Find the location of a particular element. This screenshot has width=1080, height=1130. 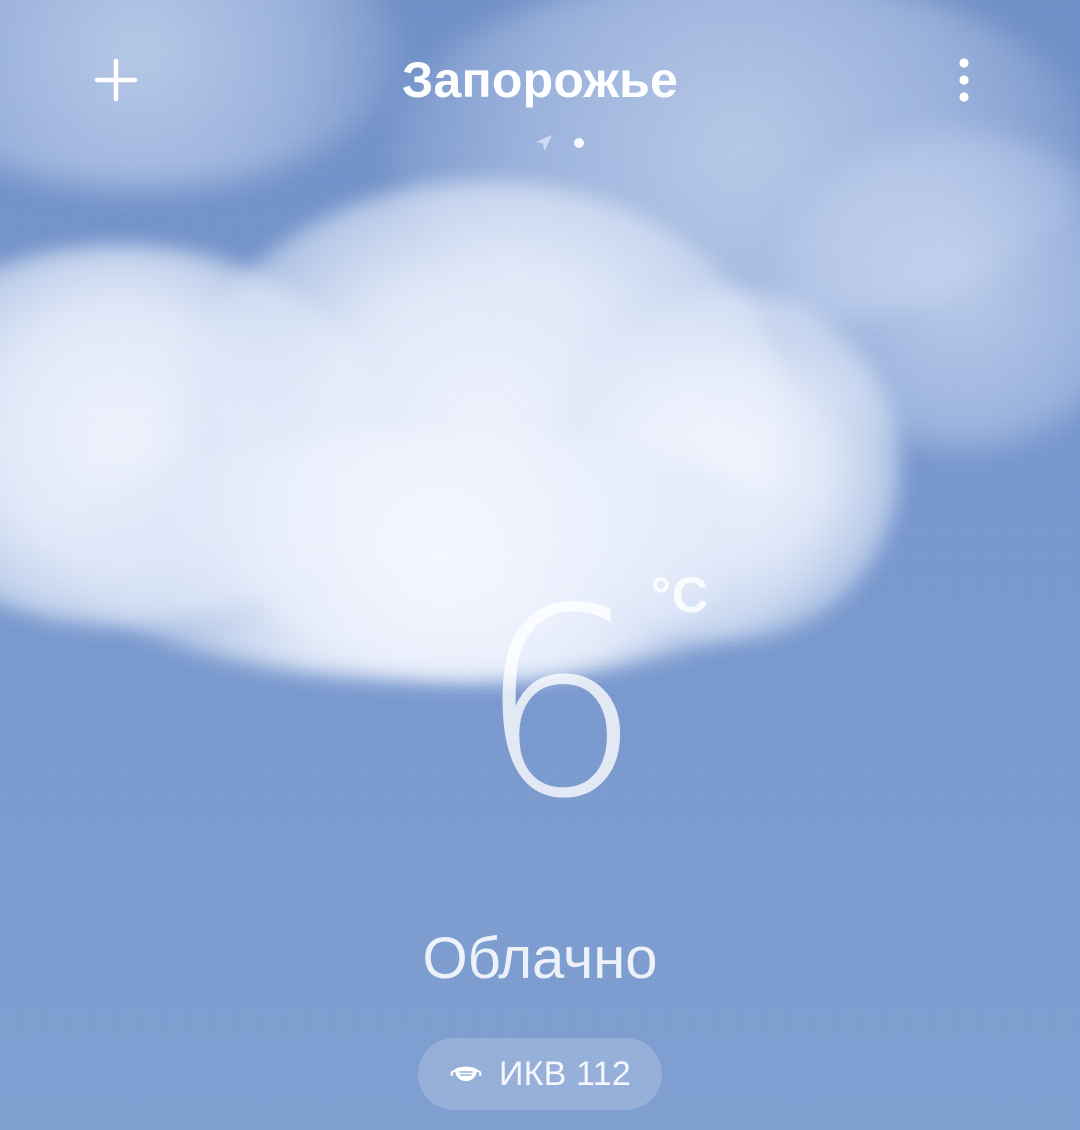

current-page-dot is located at coordinates (579, 143).